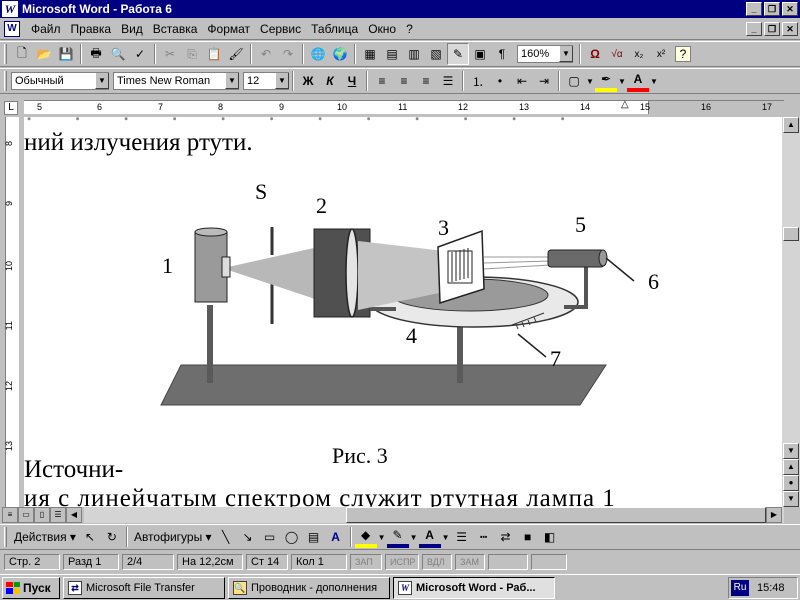  Describe the element at coordinates (140, 54) in the screenshot. I see `spelling-icon: ✓` at that location.